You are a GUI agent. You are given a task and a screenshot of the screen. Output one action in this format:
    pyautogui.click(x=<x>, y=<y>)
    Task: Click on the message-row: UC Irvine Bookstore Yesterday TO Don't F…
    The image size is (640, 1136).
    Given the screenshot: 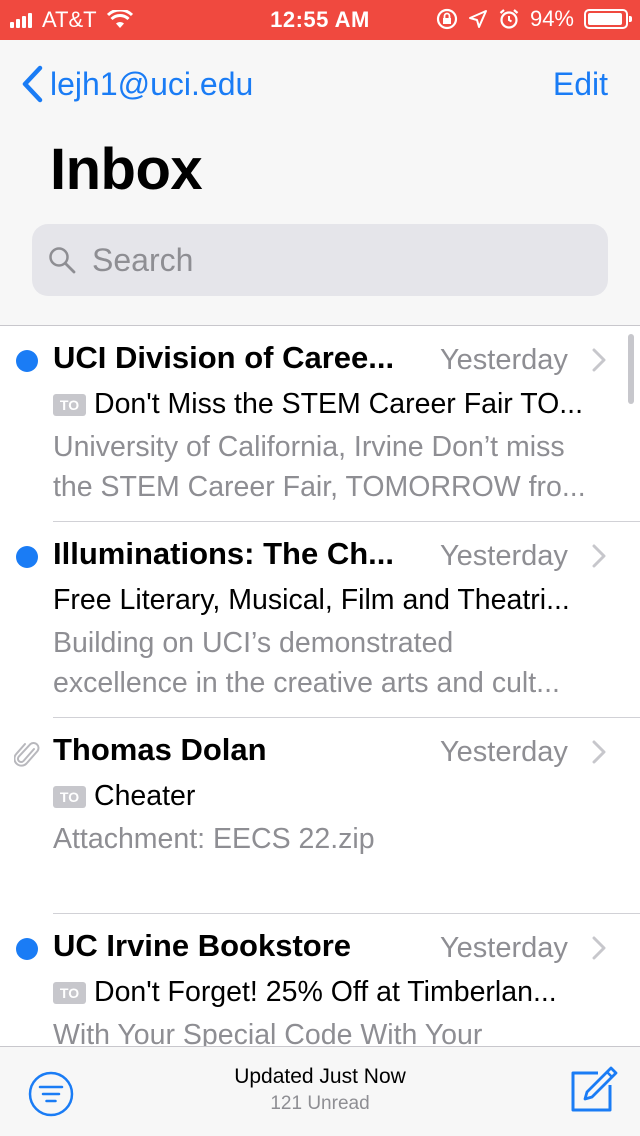 What is the action you would take?
    pyautogui.click(x=320, y=980)
    